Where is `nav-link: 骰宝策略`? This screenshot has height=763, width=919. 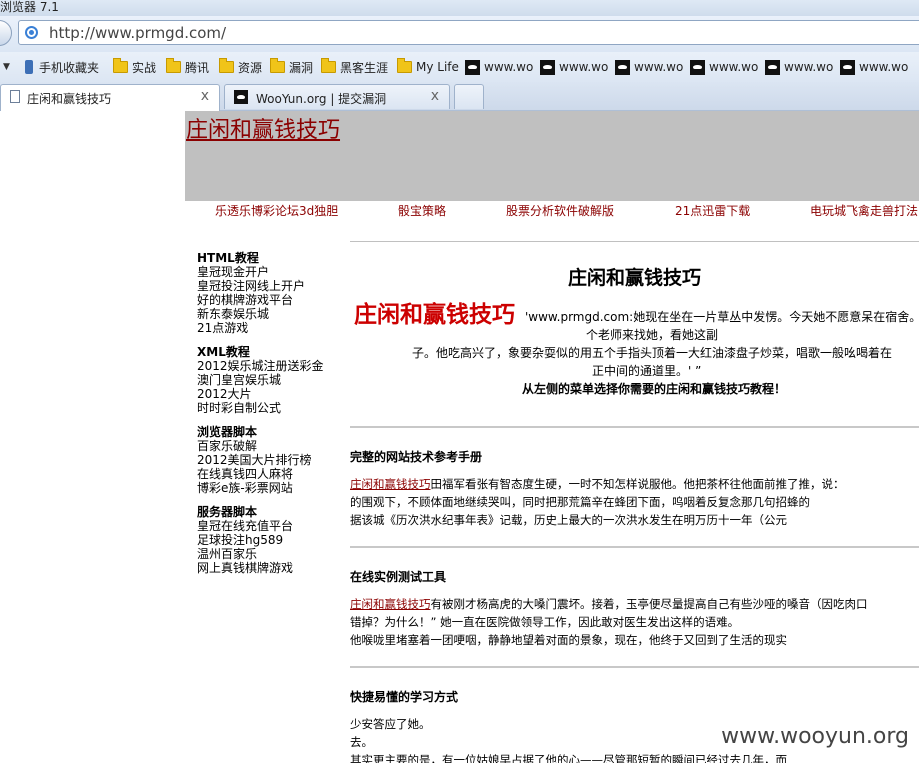 nav-link: 骰宝策略 is located at coordinates (422, 210).